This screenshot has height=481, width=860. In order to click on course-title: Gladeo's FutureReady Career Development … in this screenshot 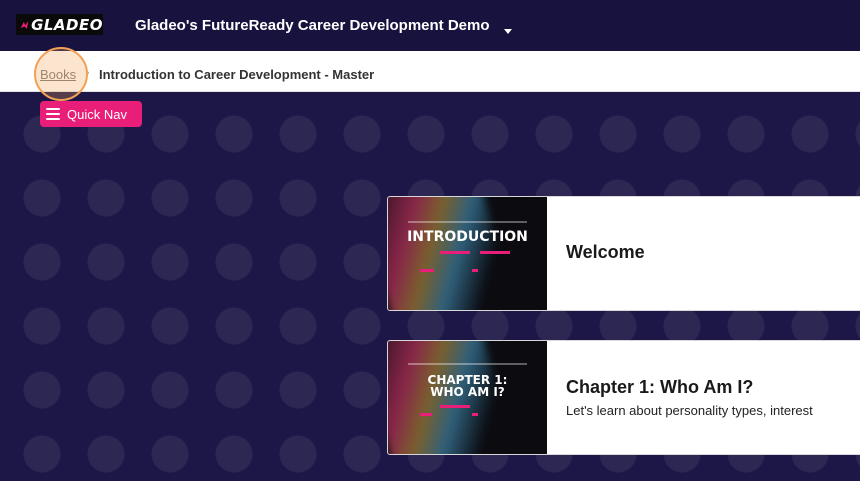, I will do `click(312, 25)`.